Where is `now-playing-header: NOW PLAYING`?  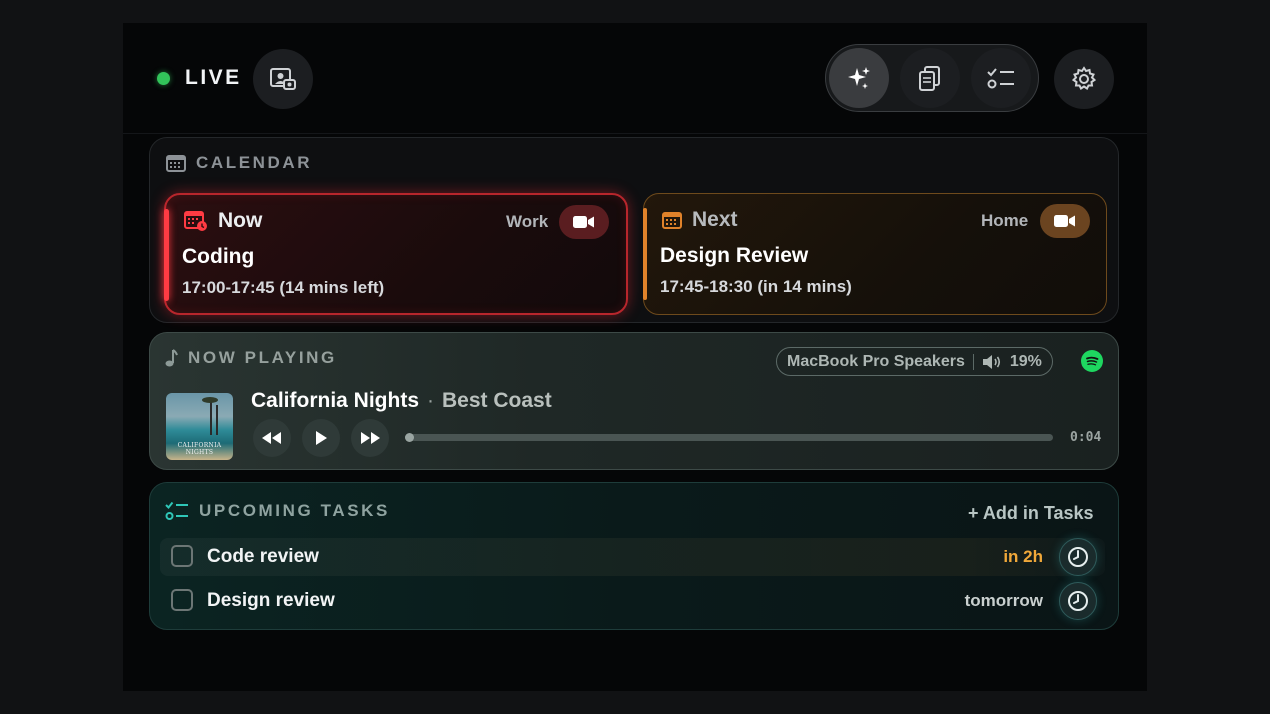 now-playing-header: NOW PLAYING is located at coordinates (250, 358).